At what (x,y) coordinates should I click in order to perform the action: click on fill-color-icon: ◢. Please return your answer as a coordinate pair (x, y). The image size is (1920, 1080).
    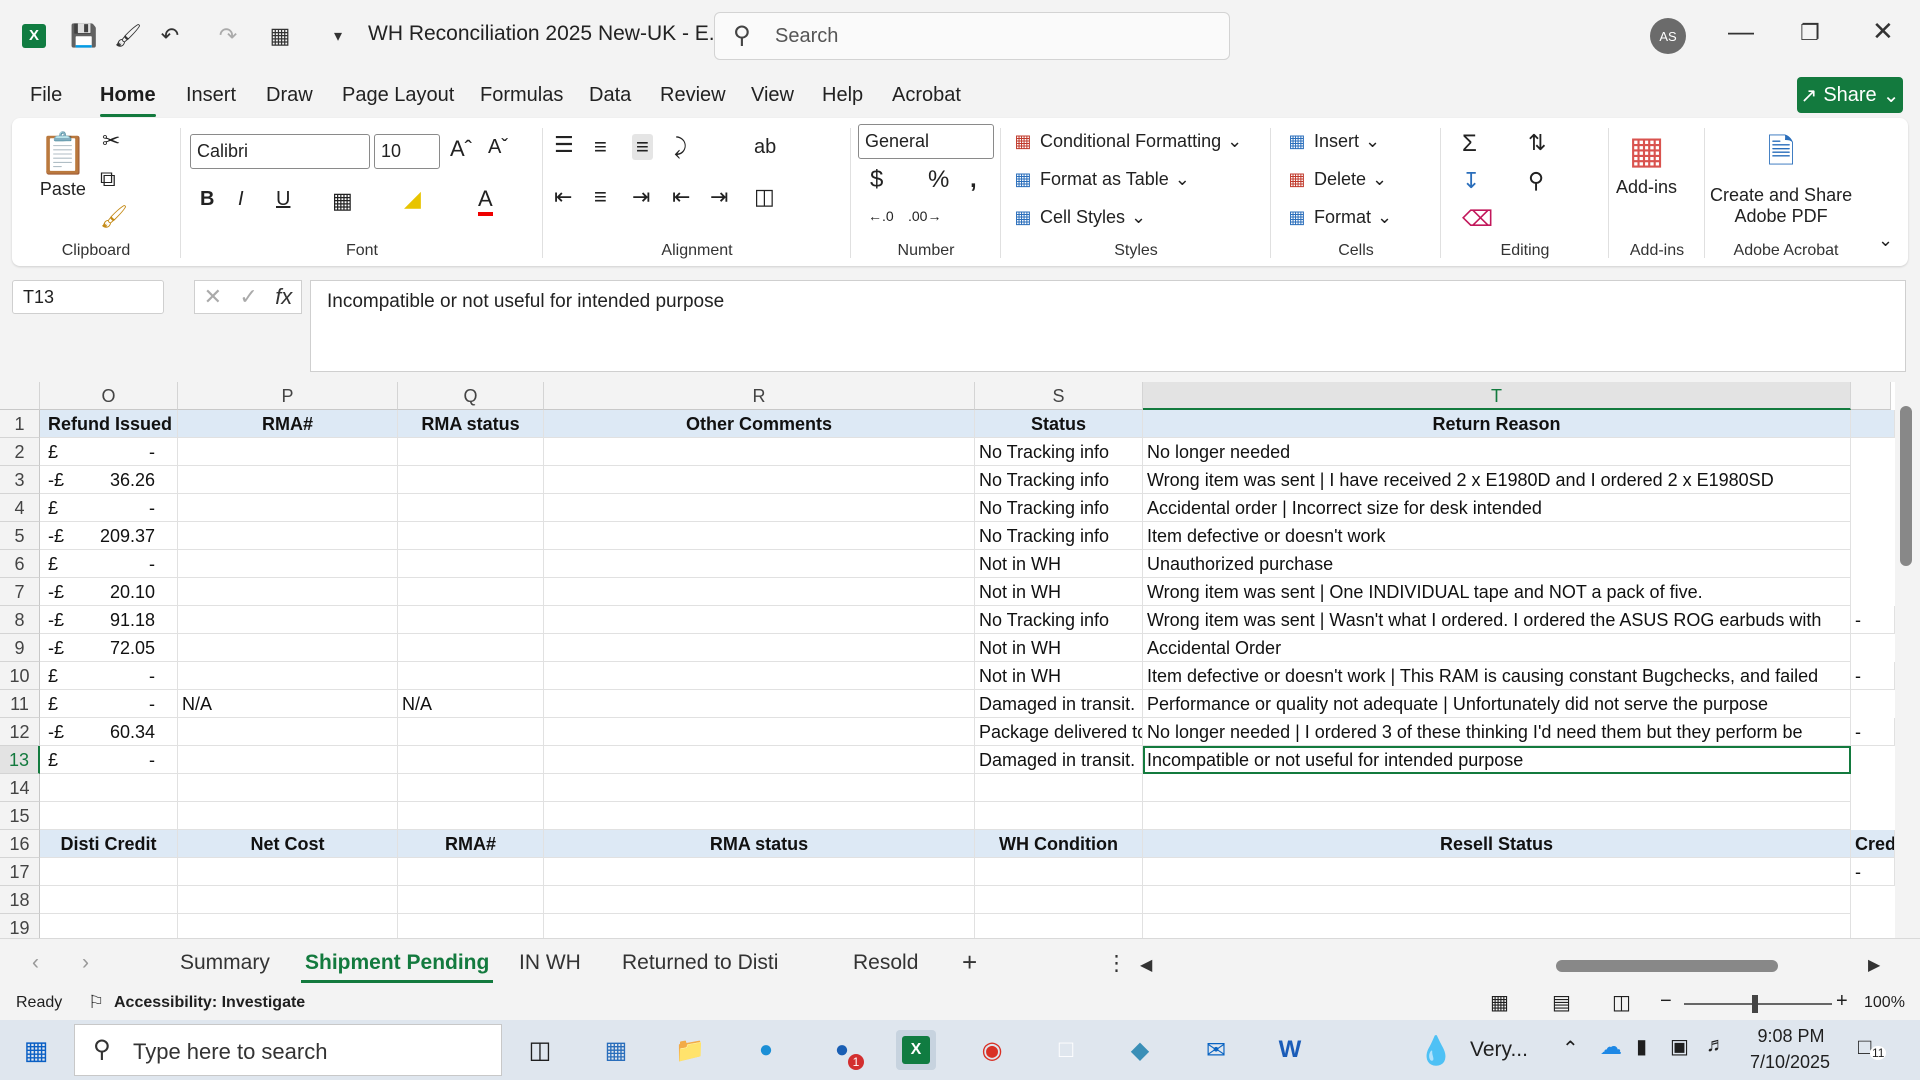
    Looking at the image, I should click on (412, 199).